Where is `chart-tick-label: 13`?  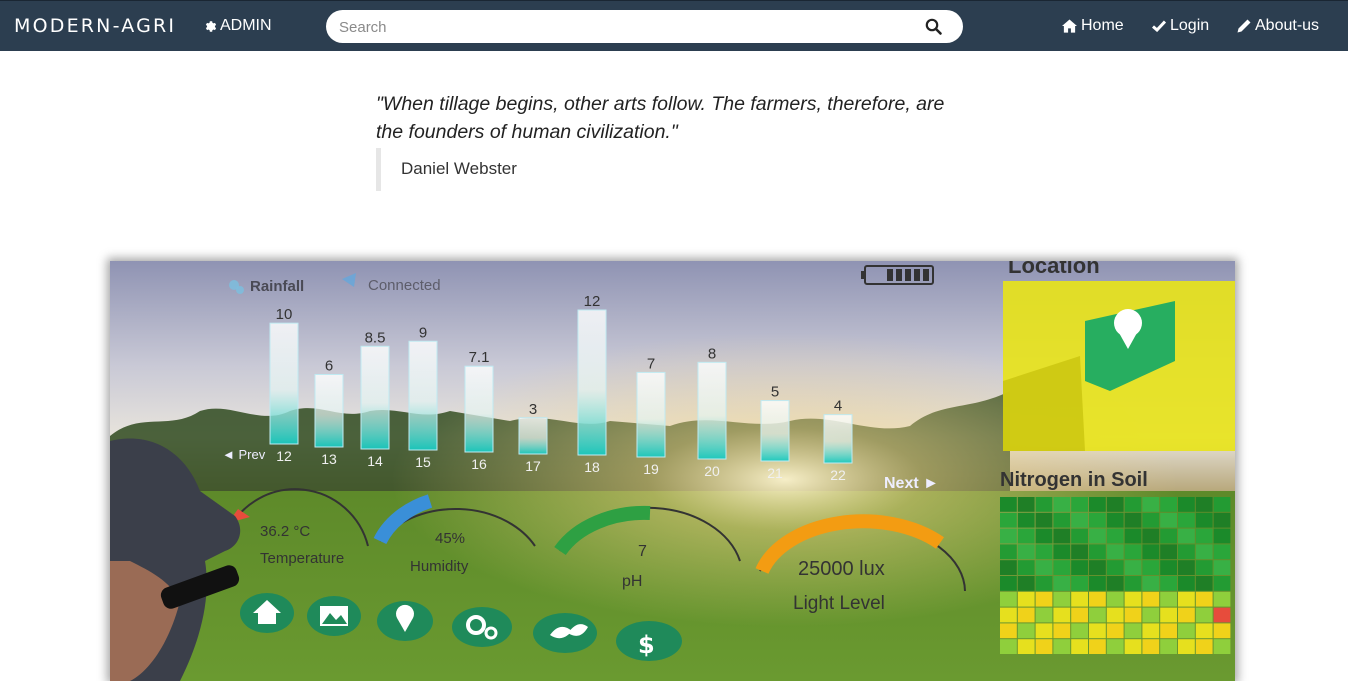 chart-tick-label: 13 is located at coordinates (329, 459).